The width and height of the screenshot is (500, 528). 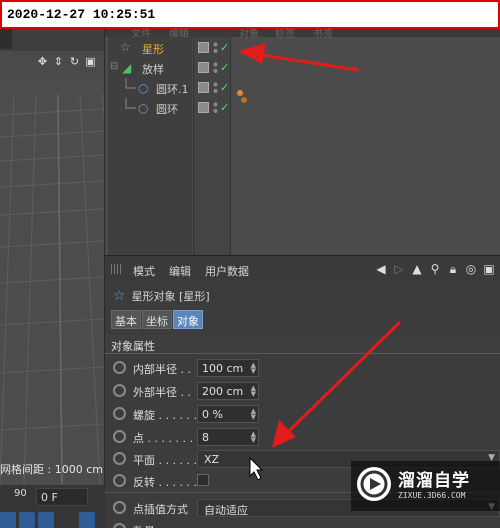 I want to click on section-title: 对象属性, so click(x=133, y=346).